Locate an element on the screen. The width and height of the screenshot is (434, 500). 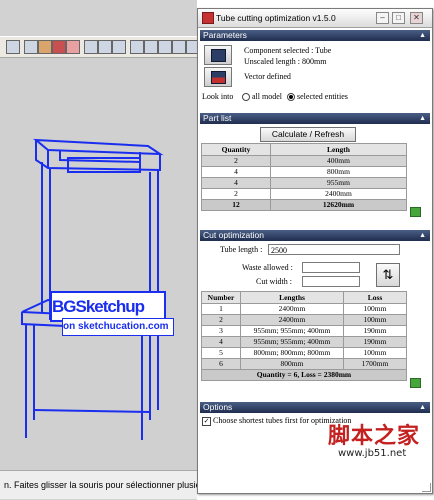
optimize-icon: ⇅ is located at coordinates (388, 274).